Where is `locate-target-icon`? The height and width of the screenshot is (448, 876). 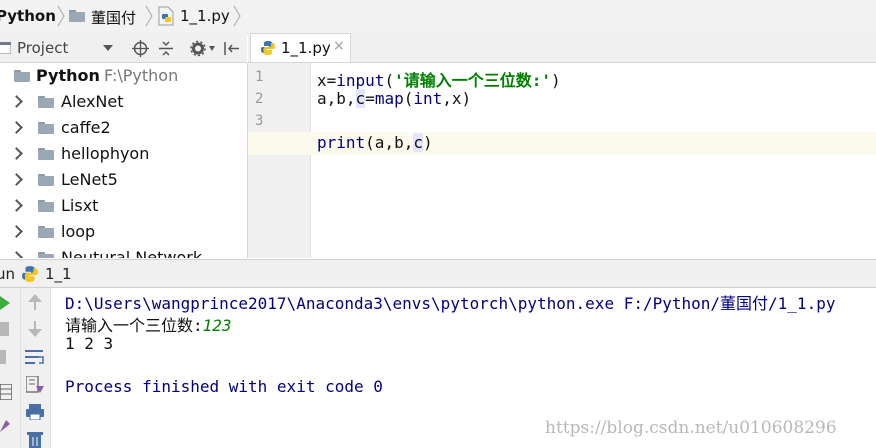
locate-target-icon is located at coordinates (140, 48).